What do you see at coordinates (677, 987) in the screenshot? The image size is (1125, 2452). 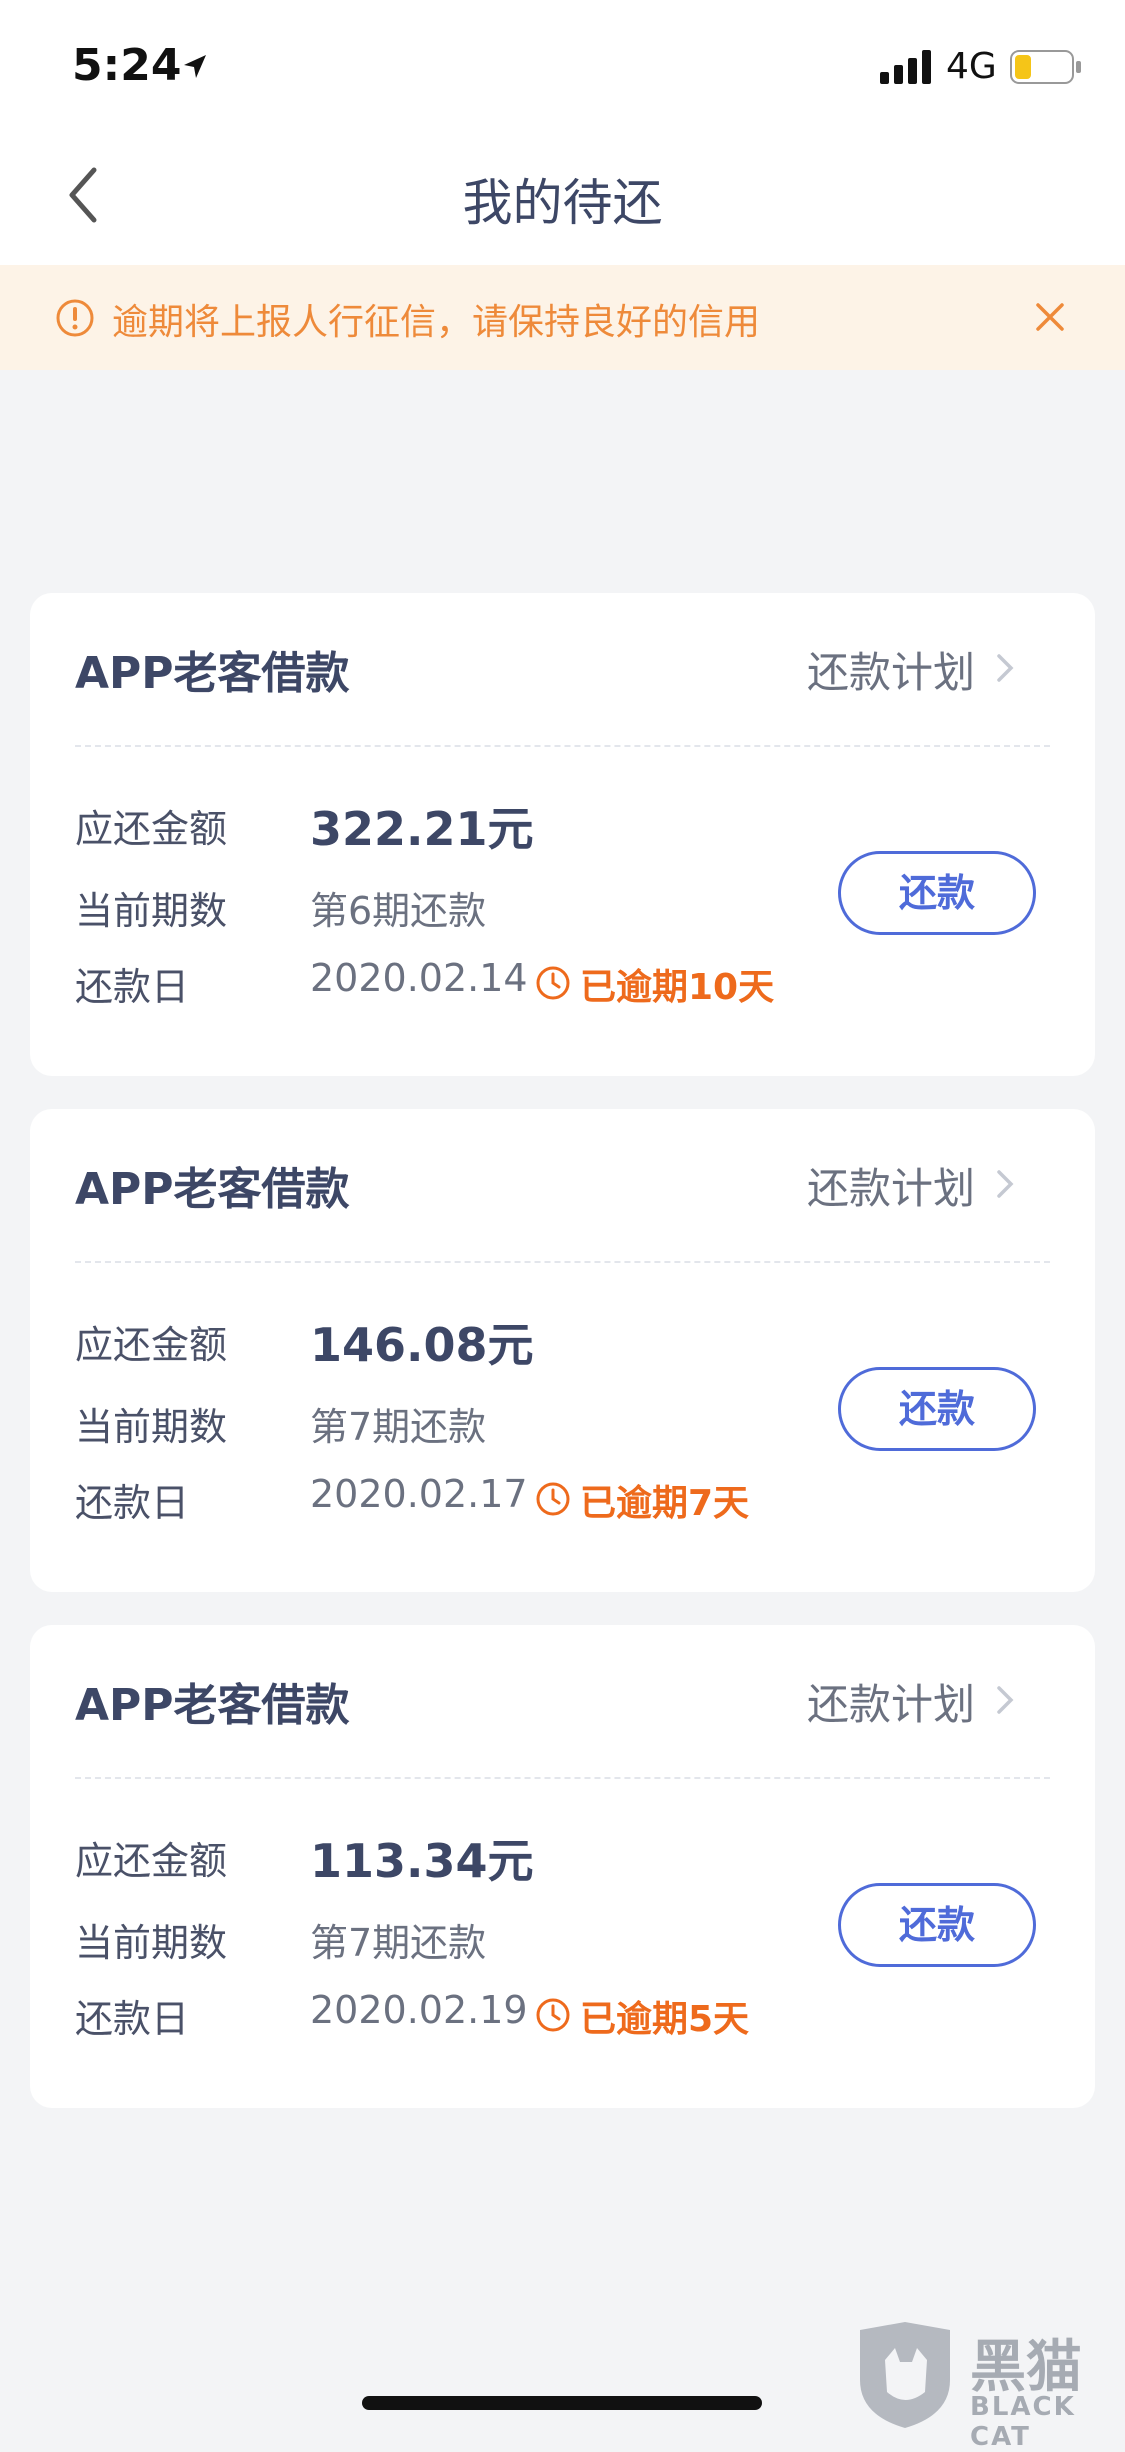 I see `overdue-status: 已逾期10天` at bounding box center [677, 987].